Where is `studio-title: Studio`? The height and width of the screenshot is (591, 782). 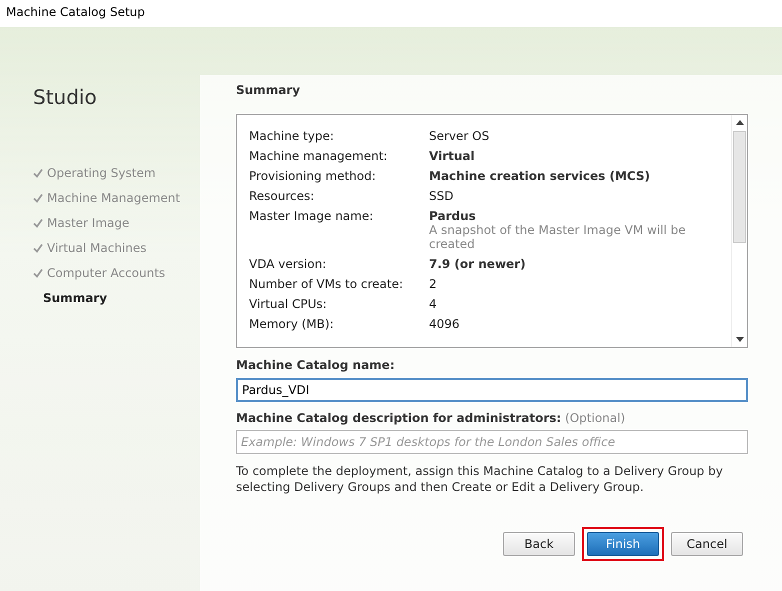
studio-title: Studio is located at coordinates (65, 97).